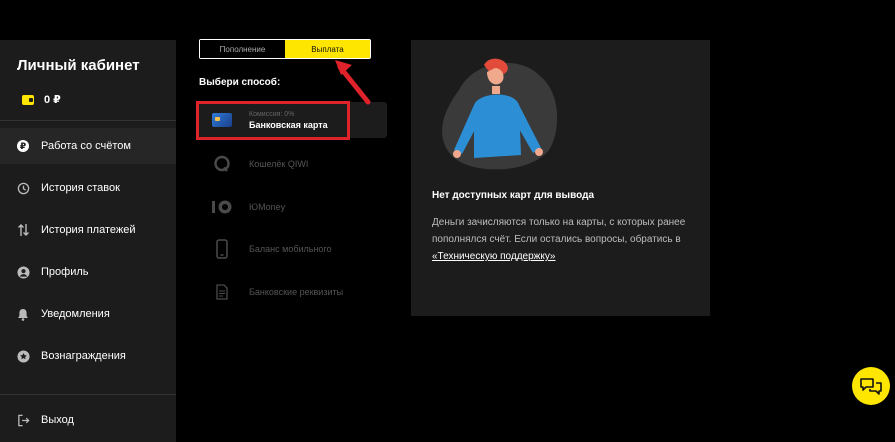 Image resolution: width=895 pixels, height=442 pixels. I want to click on logout-label: Выход, so click(57, 420).